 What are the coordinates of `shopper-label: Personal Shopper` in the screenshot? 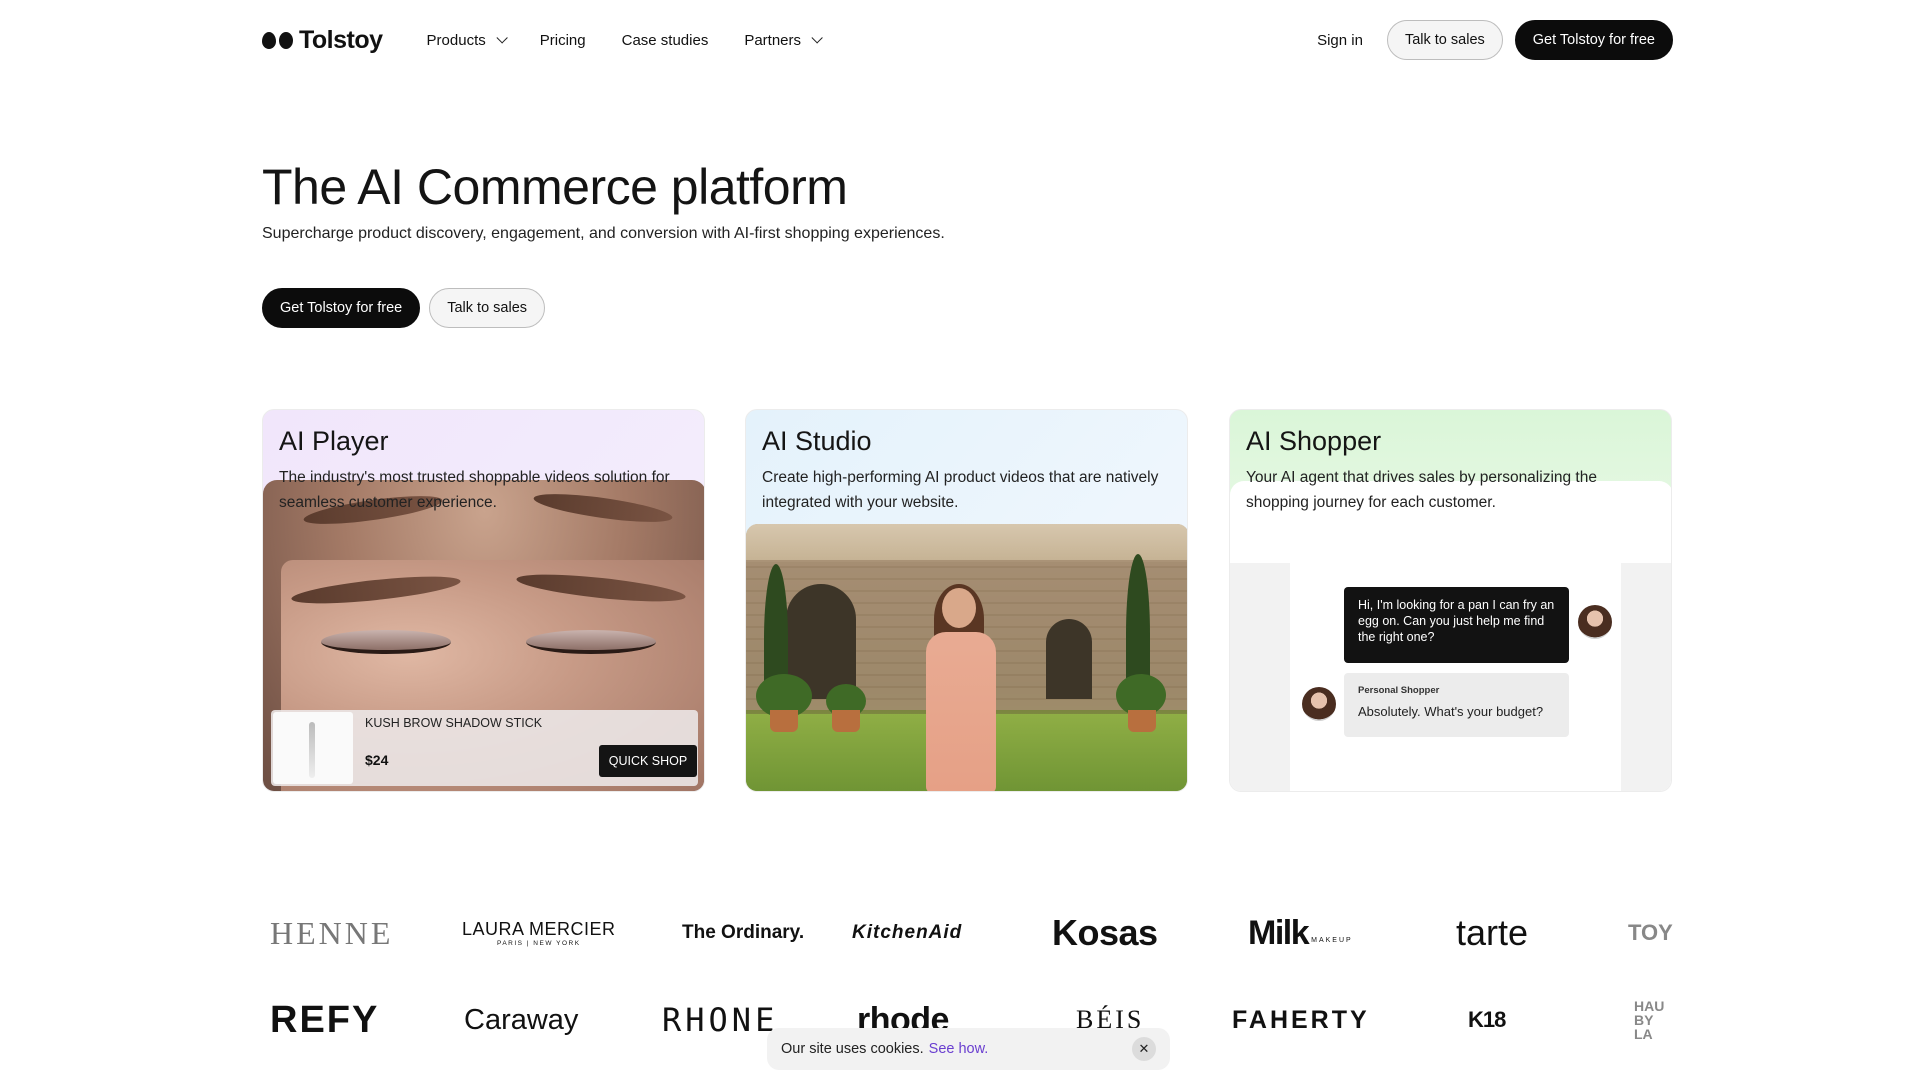 It's located at (1399, 690).